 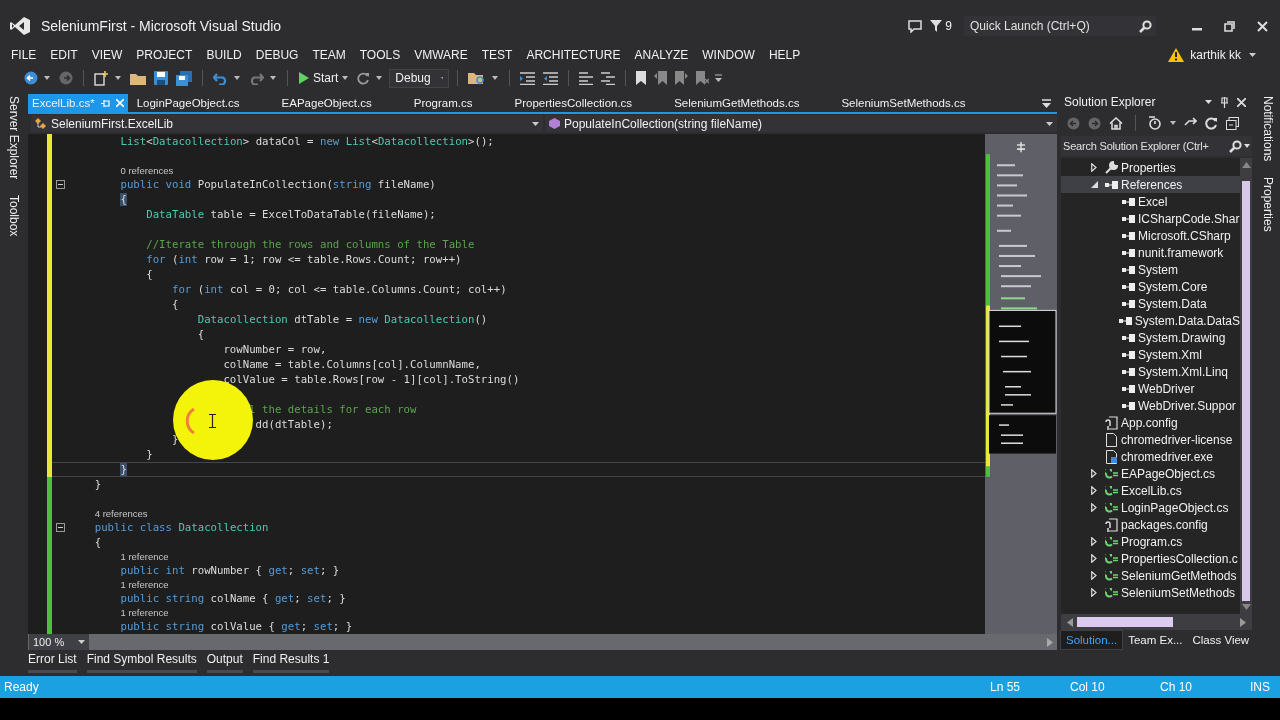 I want to click on scroll-left-icon, so click(x=1070, y=622).